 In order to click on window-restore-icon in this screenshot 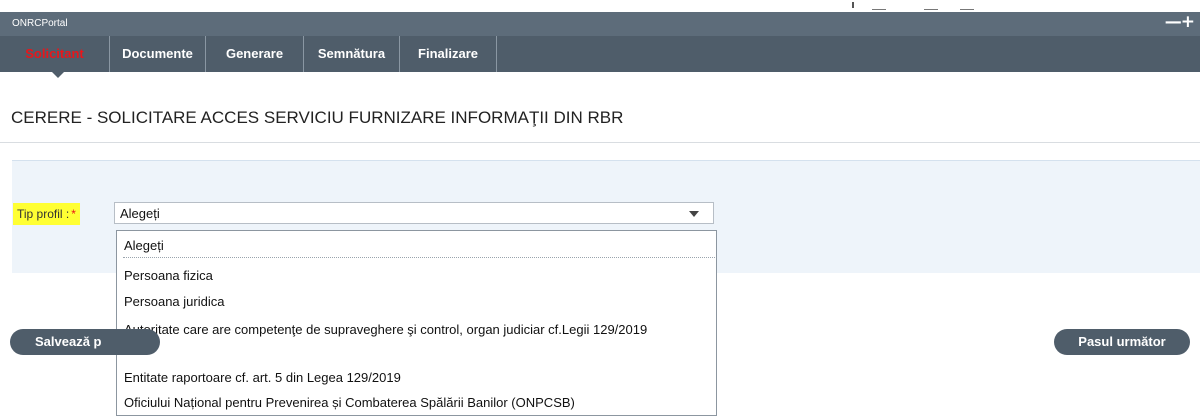, I will do `click(931, 5)`.